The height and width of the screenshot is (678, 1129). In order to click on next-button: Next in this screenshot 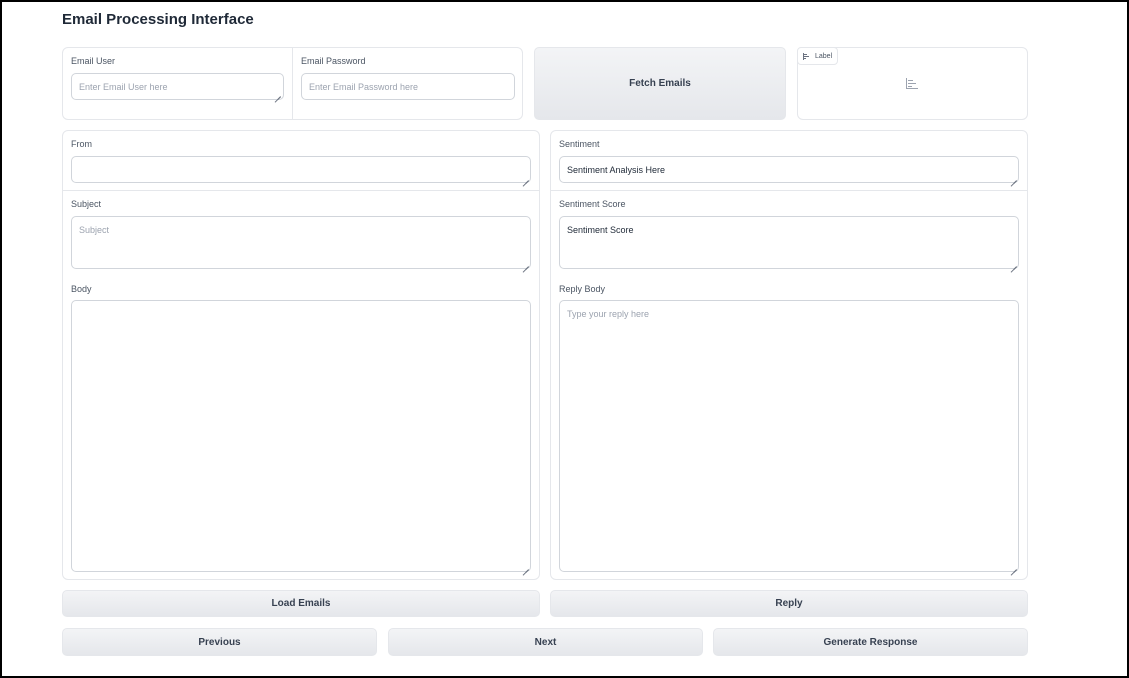, I will do `click(545, 642)`.